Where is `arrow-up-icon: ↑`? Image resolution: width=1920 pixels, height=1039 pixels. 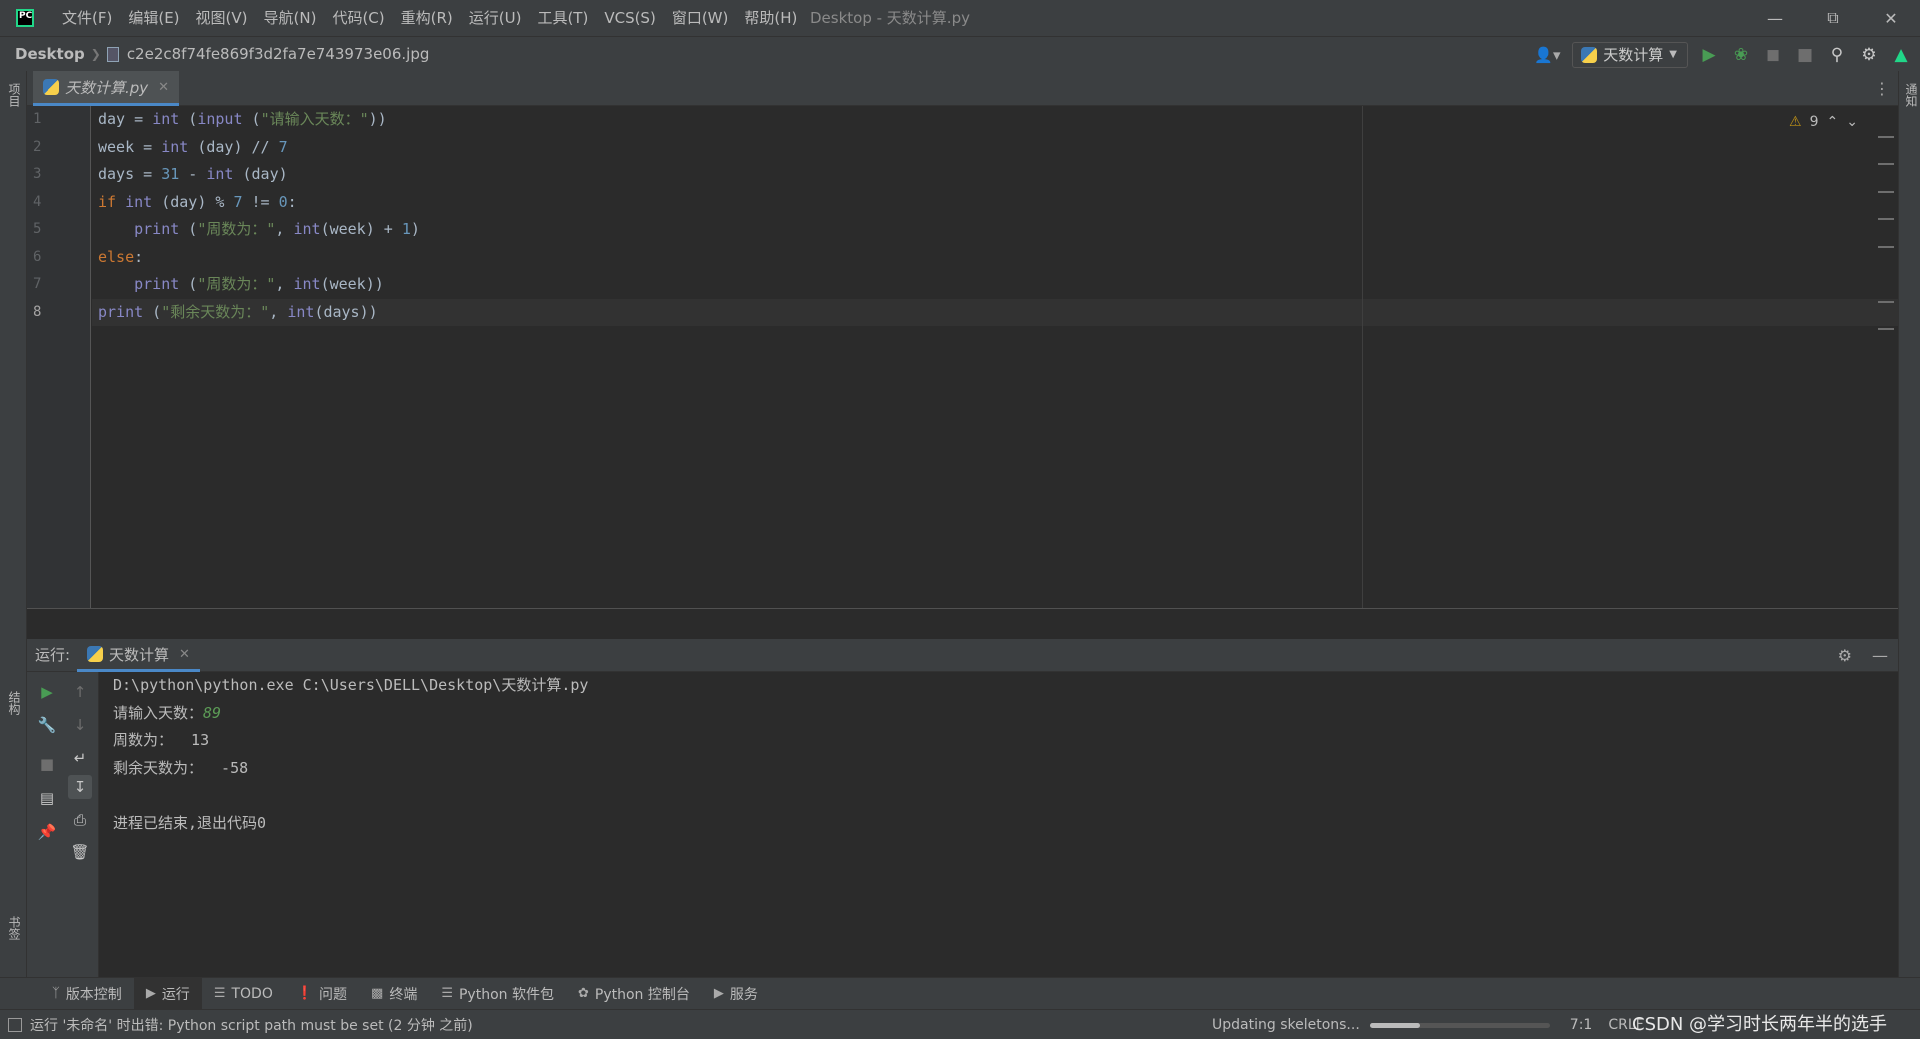 arrow-up-icon: ↑ is located at coordinates (80, 692).